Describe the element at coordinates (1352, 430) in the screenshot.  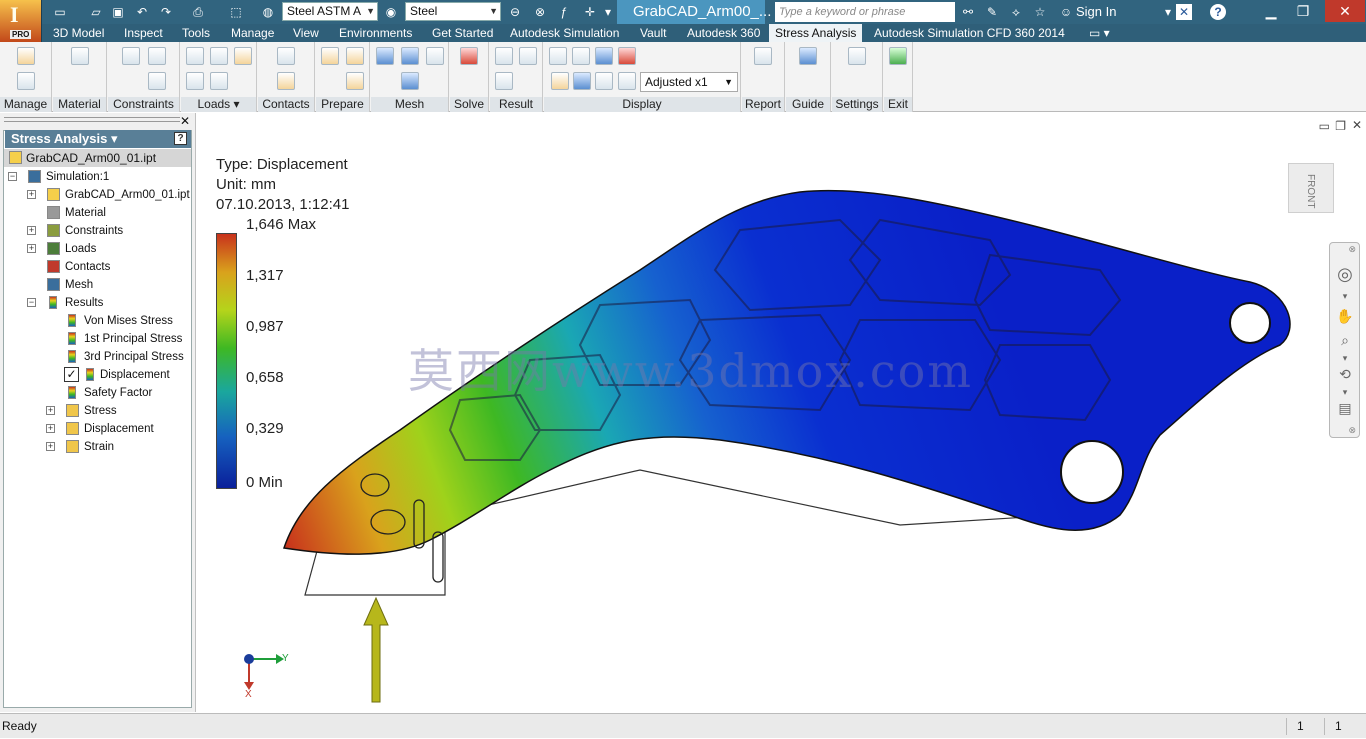
I see `navbar-options-icon: ⊗` at that location.